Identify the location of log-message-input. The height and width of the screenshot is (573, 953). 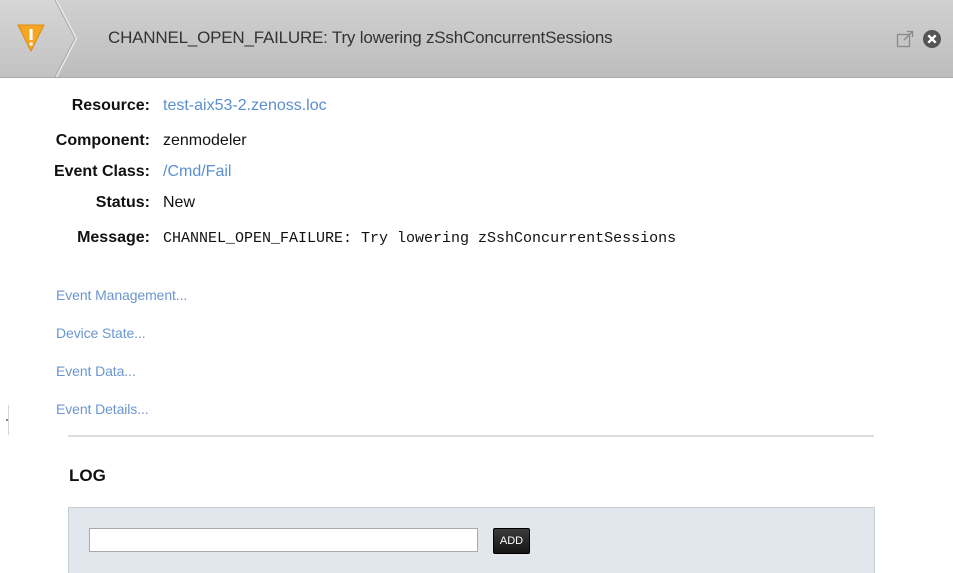
(283, 540).